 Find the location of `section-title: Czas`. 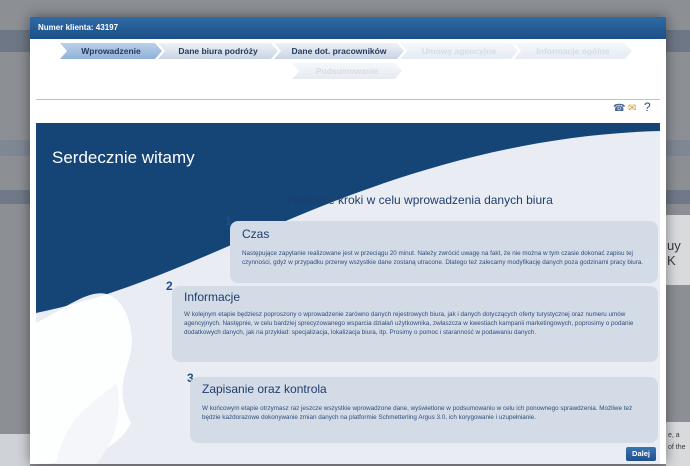

section-title: Czas is located at coordinates (256, 234).